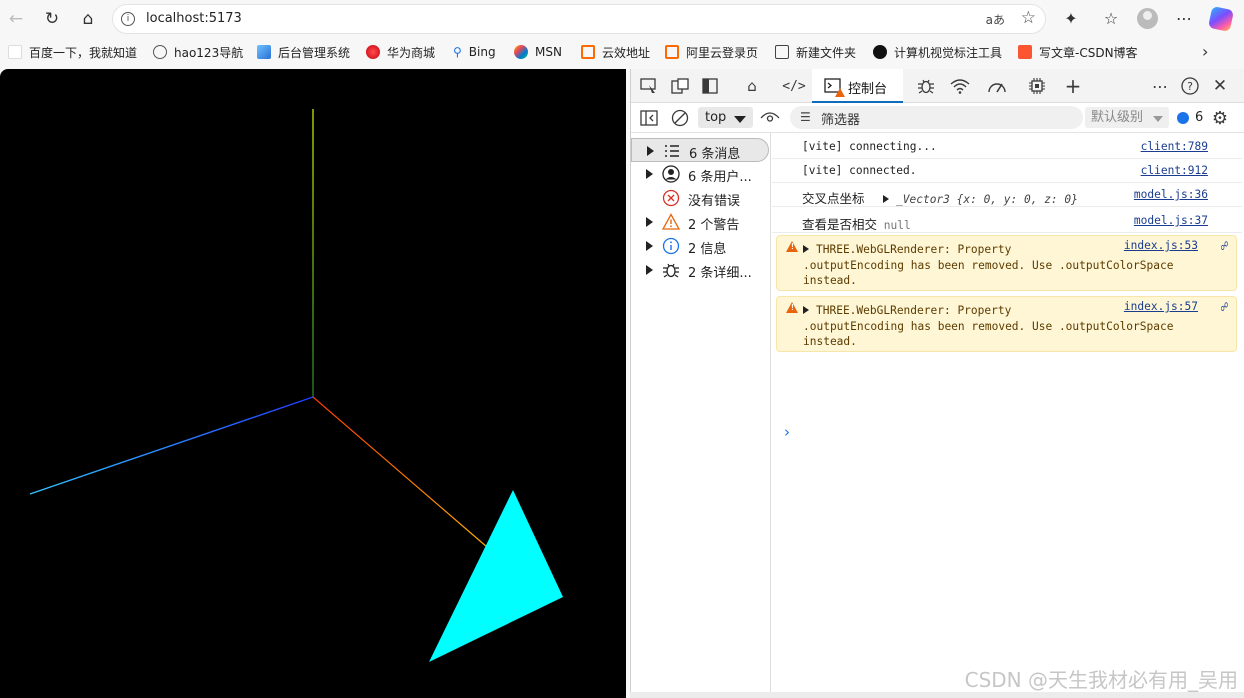  What do you see at coordinates (997, 86) in the screenshot?
I see `performance-gauge-icon` at bounding box center [997, 86].